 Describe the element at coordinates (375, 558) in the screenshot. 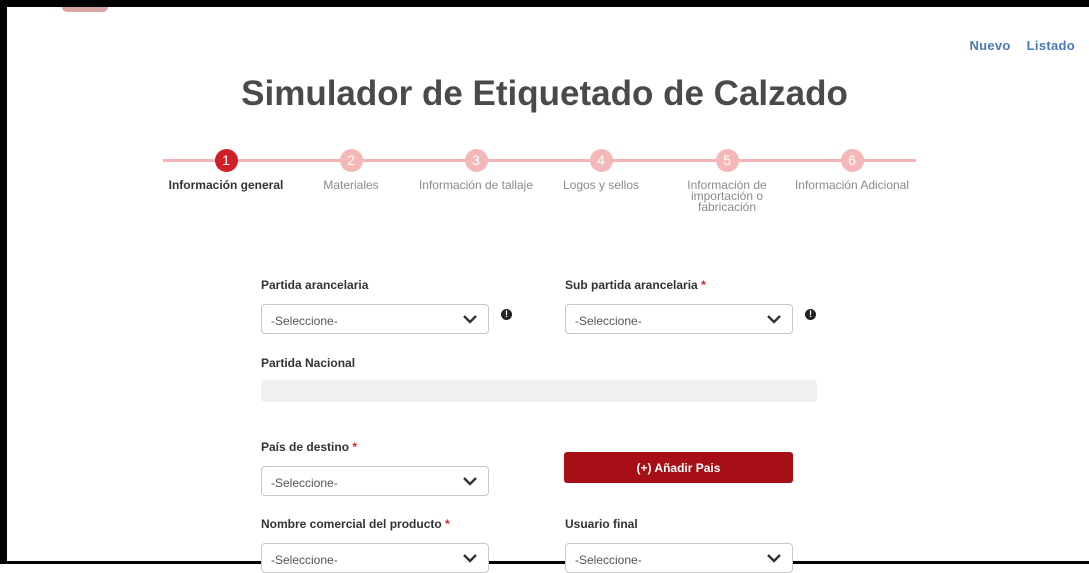

I see `nombre-comercial-select: -Seleccione-` at that location.